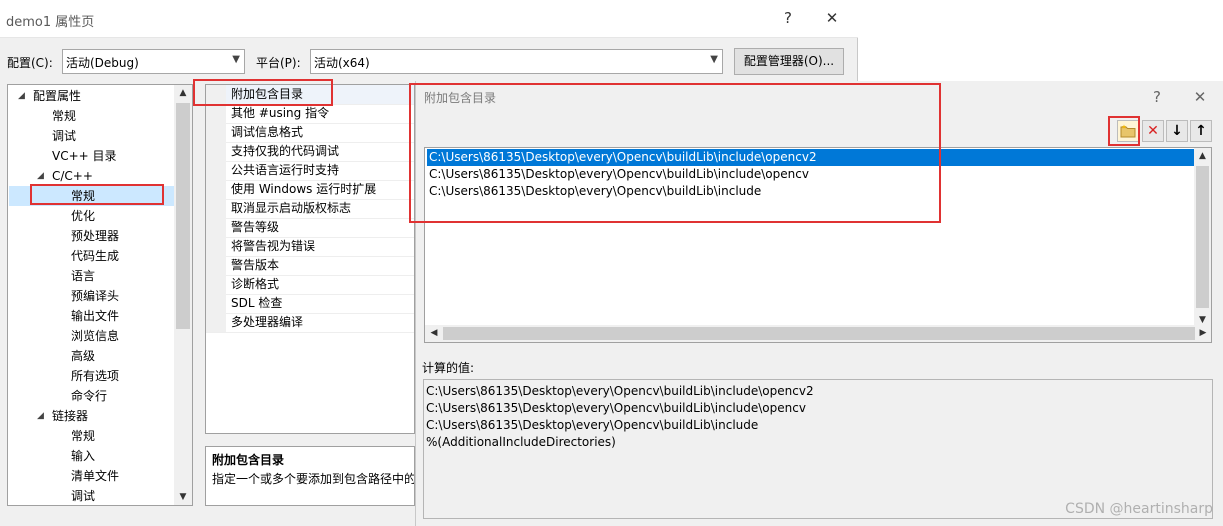  What do you see at coordinates (310, 323) in the screenshot?
I see `property-row: 多处理器编译` at bounding box center [310, 323].